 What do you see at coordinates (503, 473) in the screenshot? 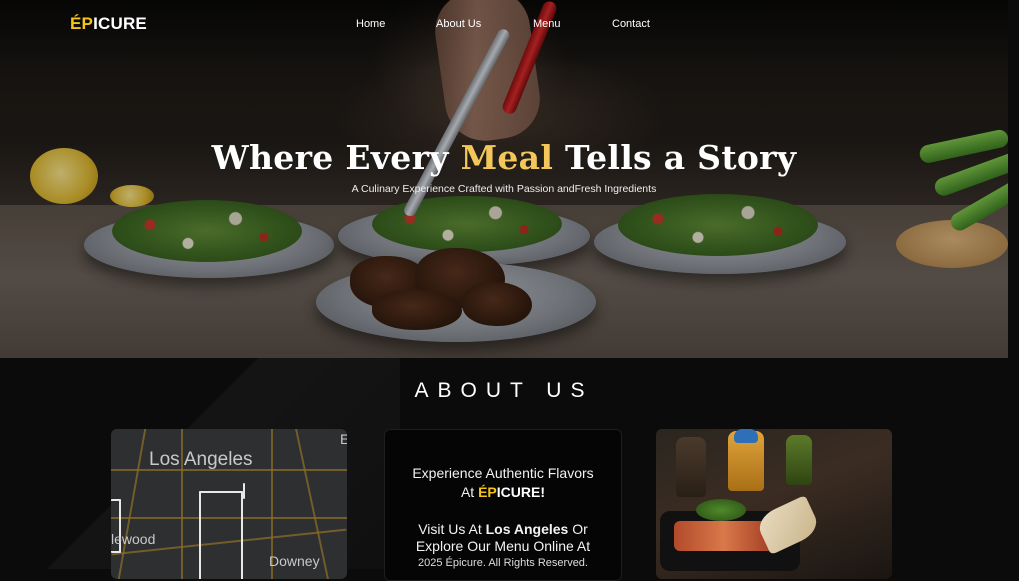
I see `info-flavors-line: Experience Authentic Flavors` at bounding box center [503, 473].